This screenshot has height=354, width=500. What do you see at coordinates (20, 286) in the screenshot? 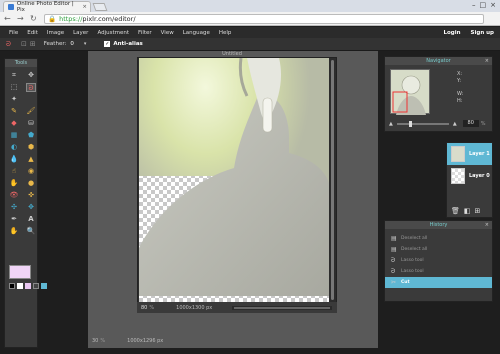
I see `background-color-swatch` at bounding box center [20, 286].